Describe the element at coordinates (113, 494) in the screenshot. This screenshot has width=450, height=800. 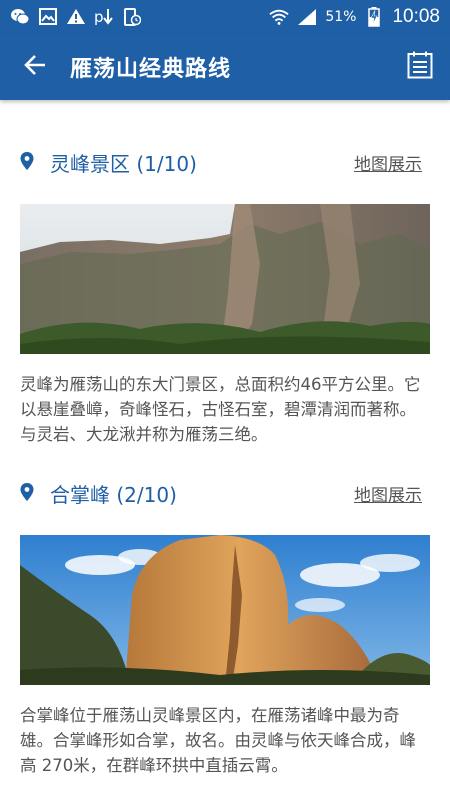
I see `spot-title: 合掌峰 (2/10)` at that location.